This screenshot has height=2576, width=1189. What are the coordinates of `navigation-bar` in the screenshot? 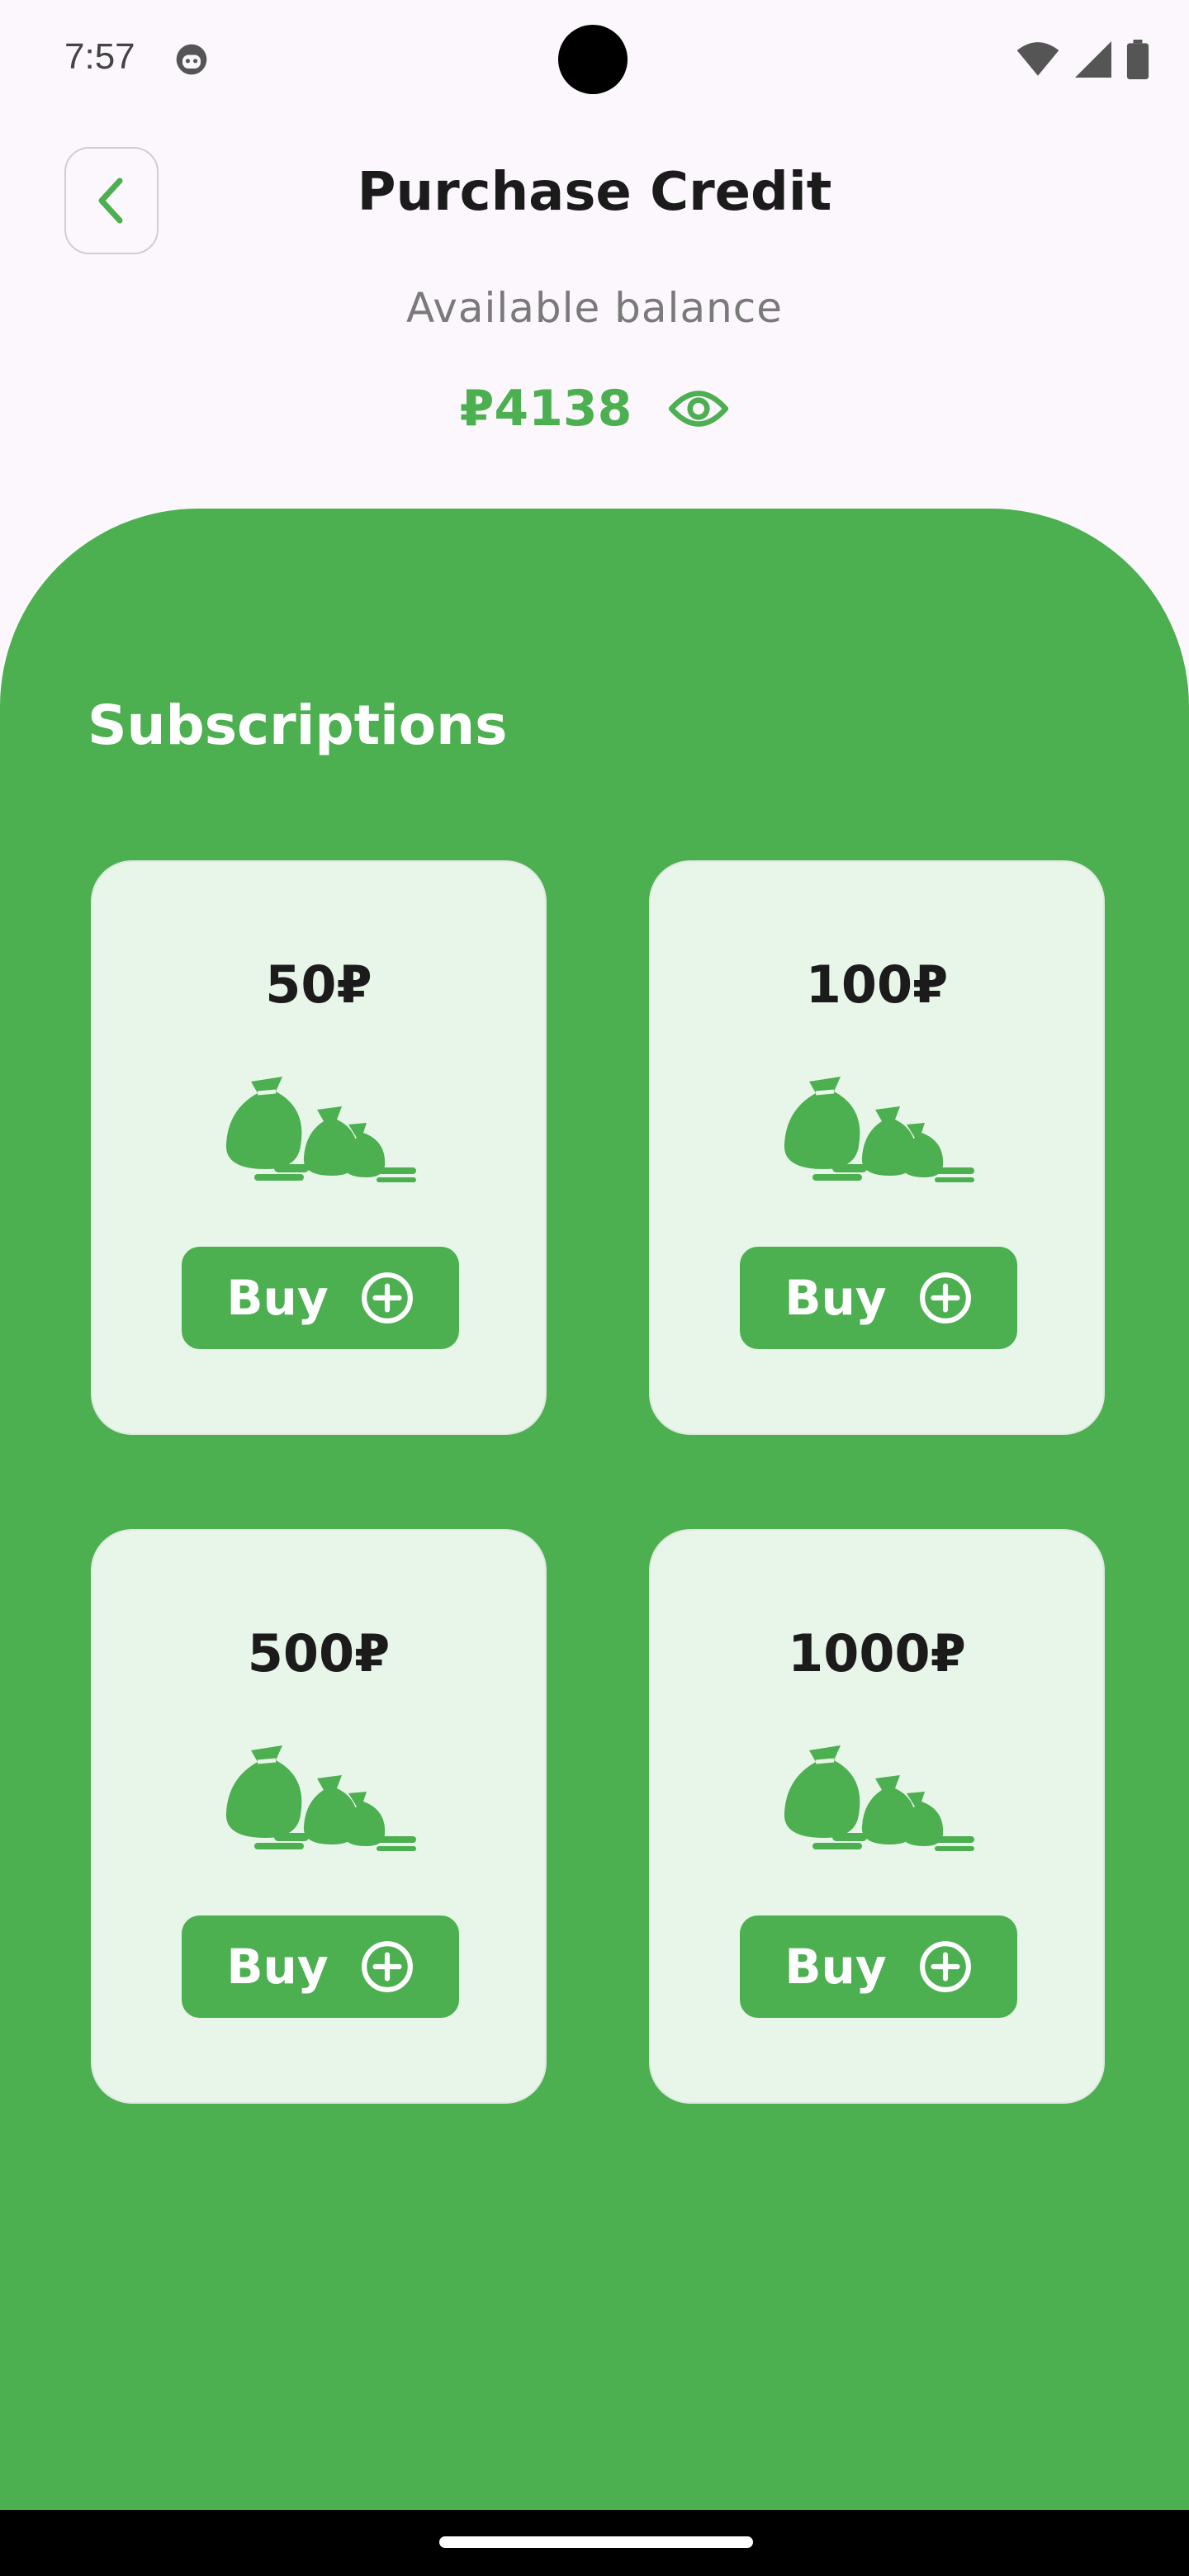 It's located at (594, 2543).